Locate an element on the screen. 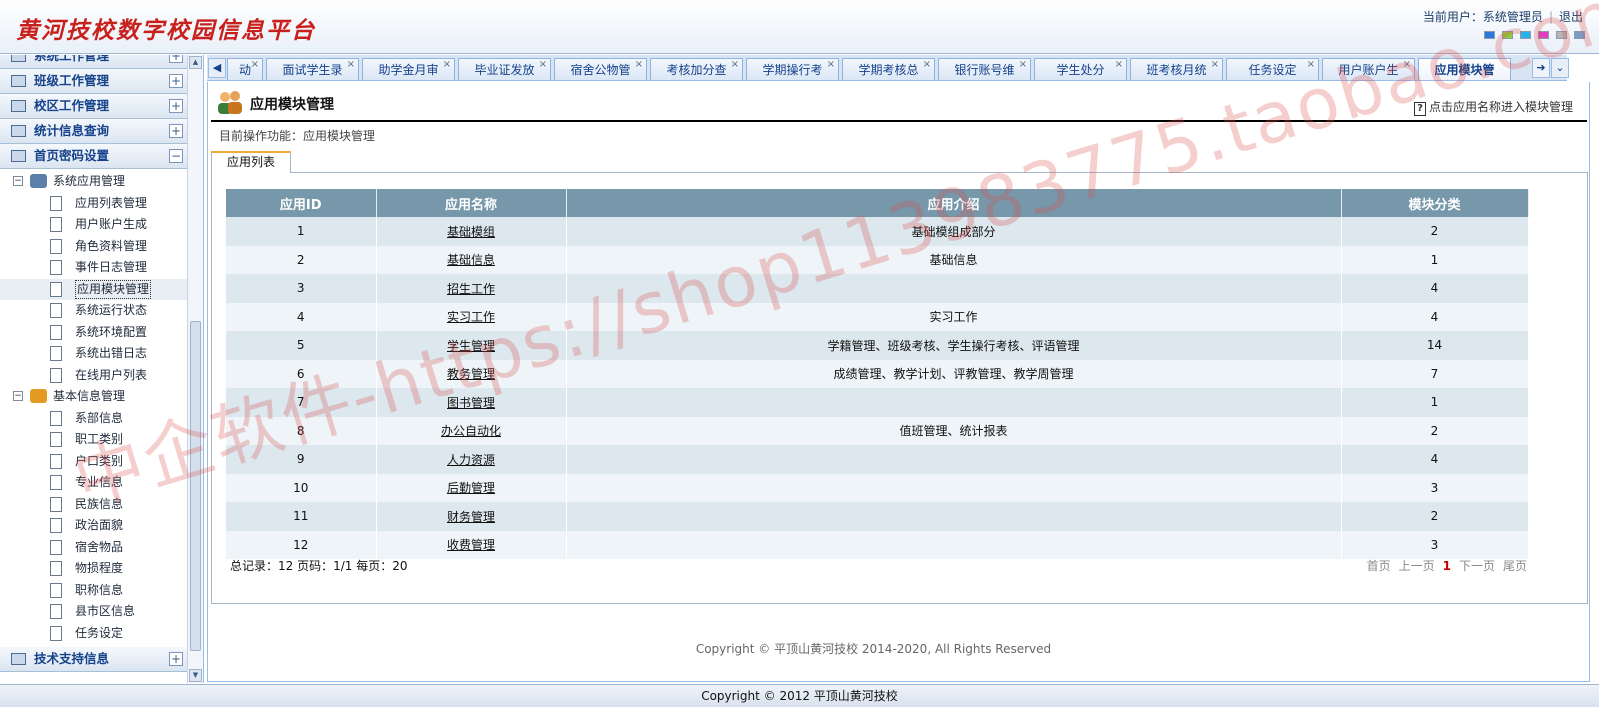 This screenshot has width=1599, height=707. tab-item: 任务设定 × is located at coordinates (1272, 69).